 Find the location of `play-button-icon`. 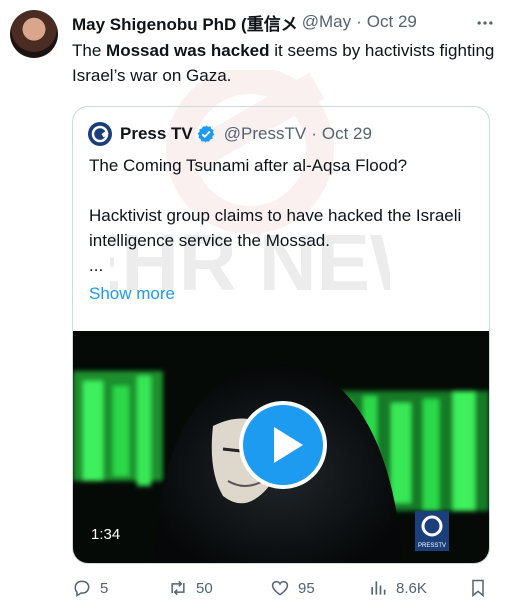

play-button-icon is located at coordinates (283, 445).